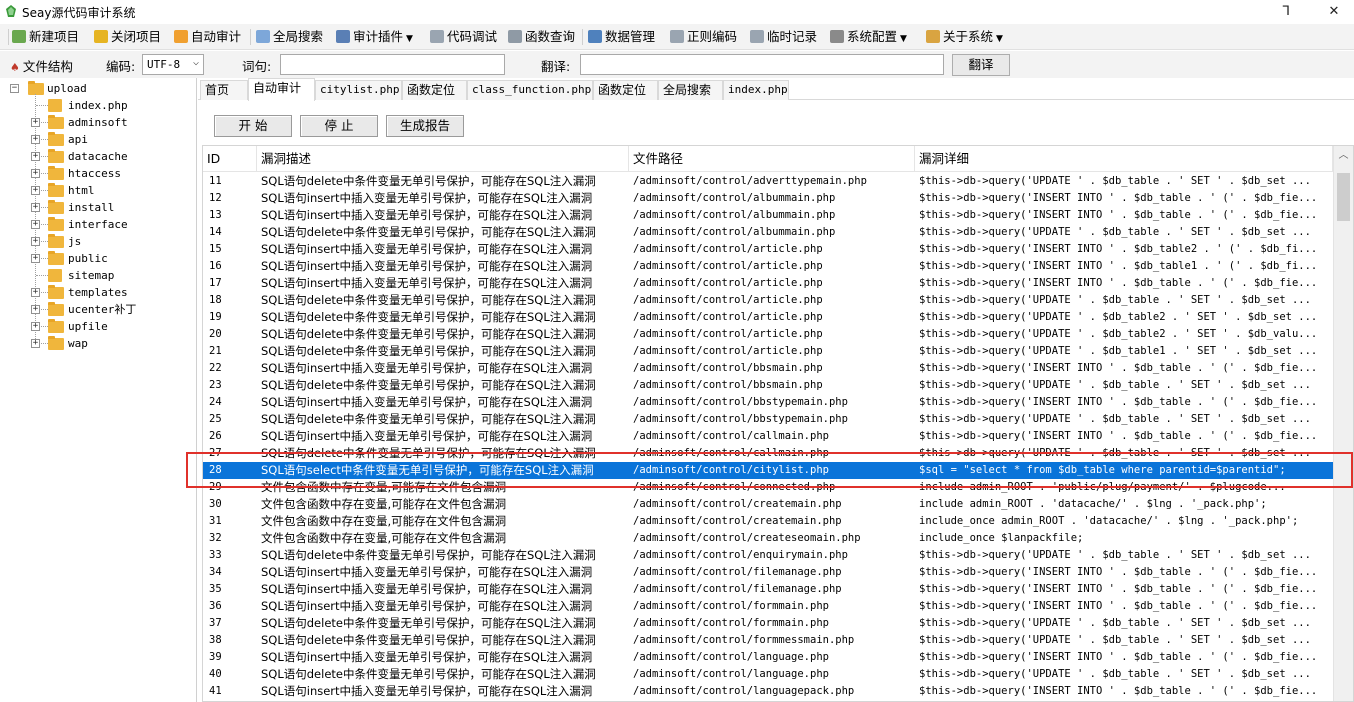  What do you see at coordinates (215, 385) in the screenshot?
I see `row-id: 23` at bounding box center [215, 385].